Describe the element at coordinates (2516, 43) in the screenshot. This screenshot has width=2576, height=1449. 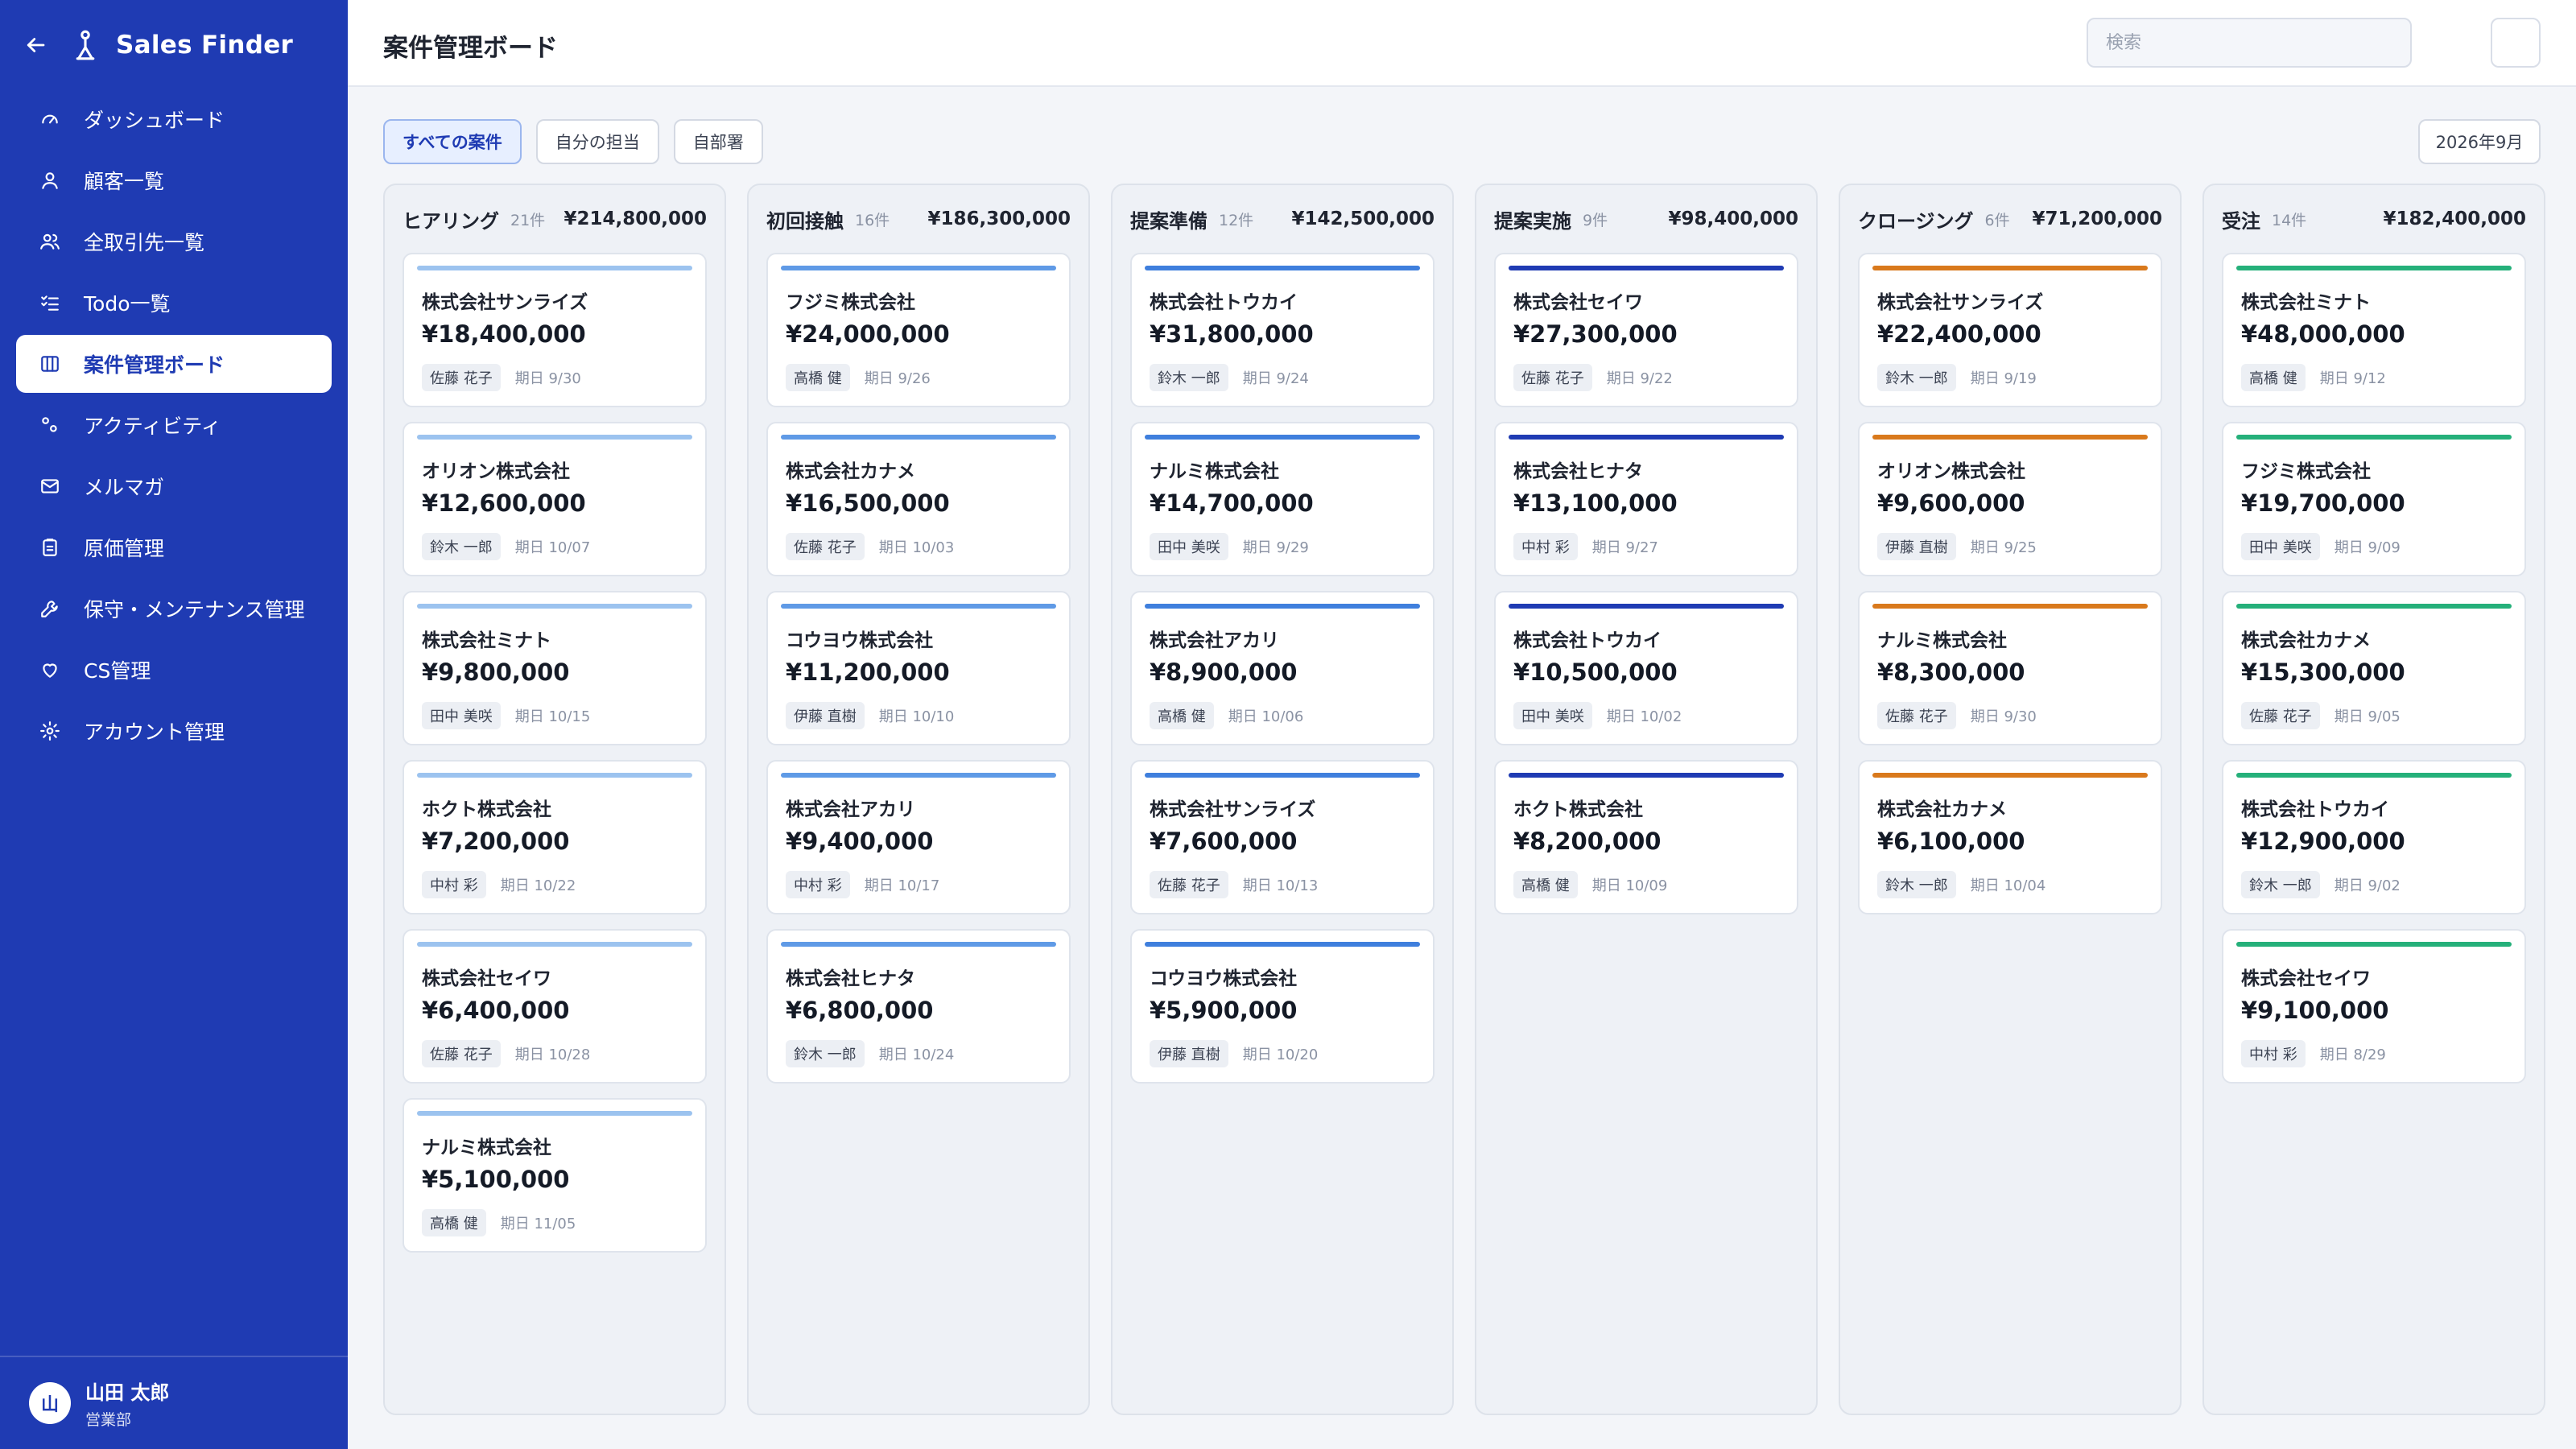
I see `header-action-button` at that location.